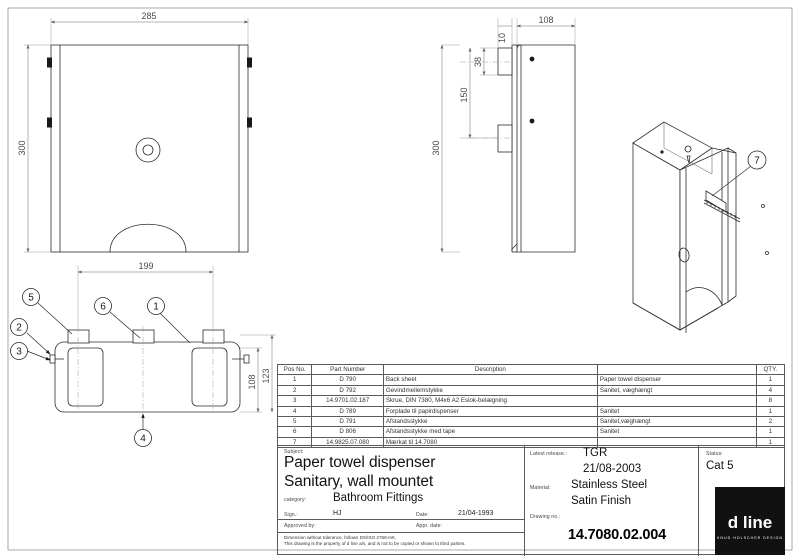 The image size is (800, 558). Describe the element at coordinates (595, 453) in the screenshot. I see `latest-release-value: TGR` at that location.